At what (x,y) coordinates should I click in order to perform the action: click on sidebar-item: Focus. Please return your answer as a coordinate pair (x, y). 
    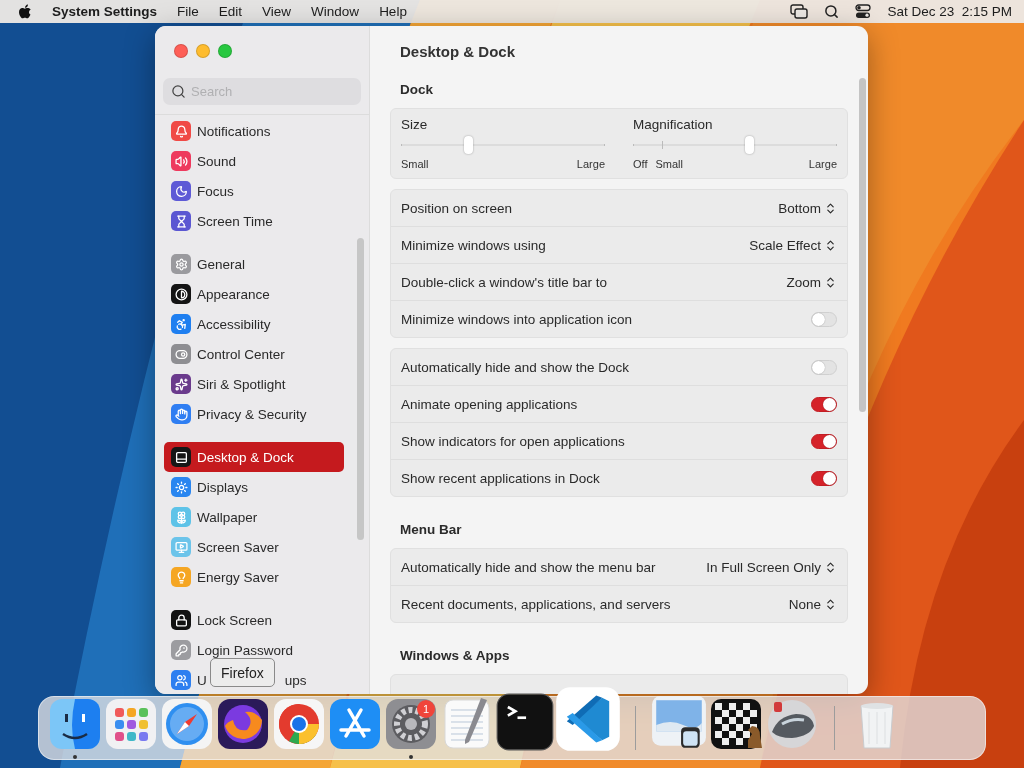
    Looking at the image, I should click on (254, 191).